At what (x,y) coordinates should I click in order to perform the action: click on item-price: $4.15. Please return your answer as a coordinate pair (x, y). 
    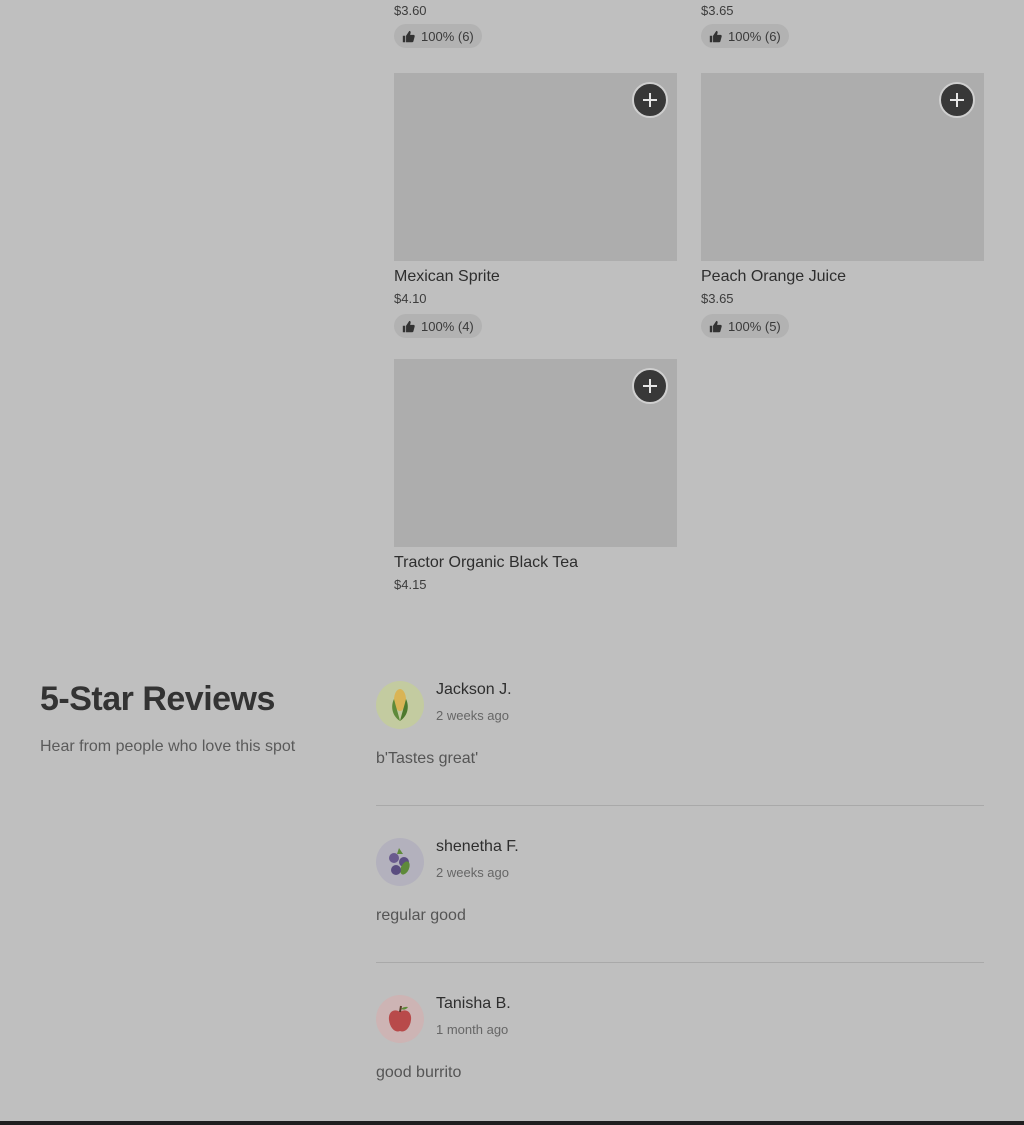
    Looking at the image, I should click on (410, 584).